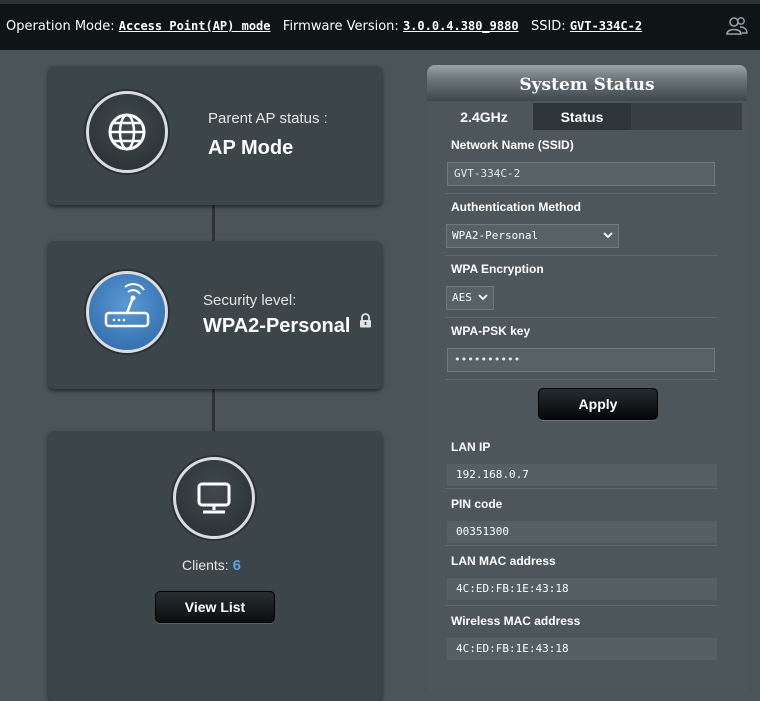  What do you see at coordinates (471, 447) in the screenshot?
I see `lan-ip-label: LAN IP` at bounding box center [471, 447].